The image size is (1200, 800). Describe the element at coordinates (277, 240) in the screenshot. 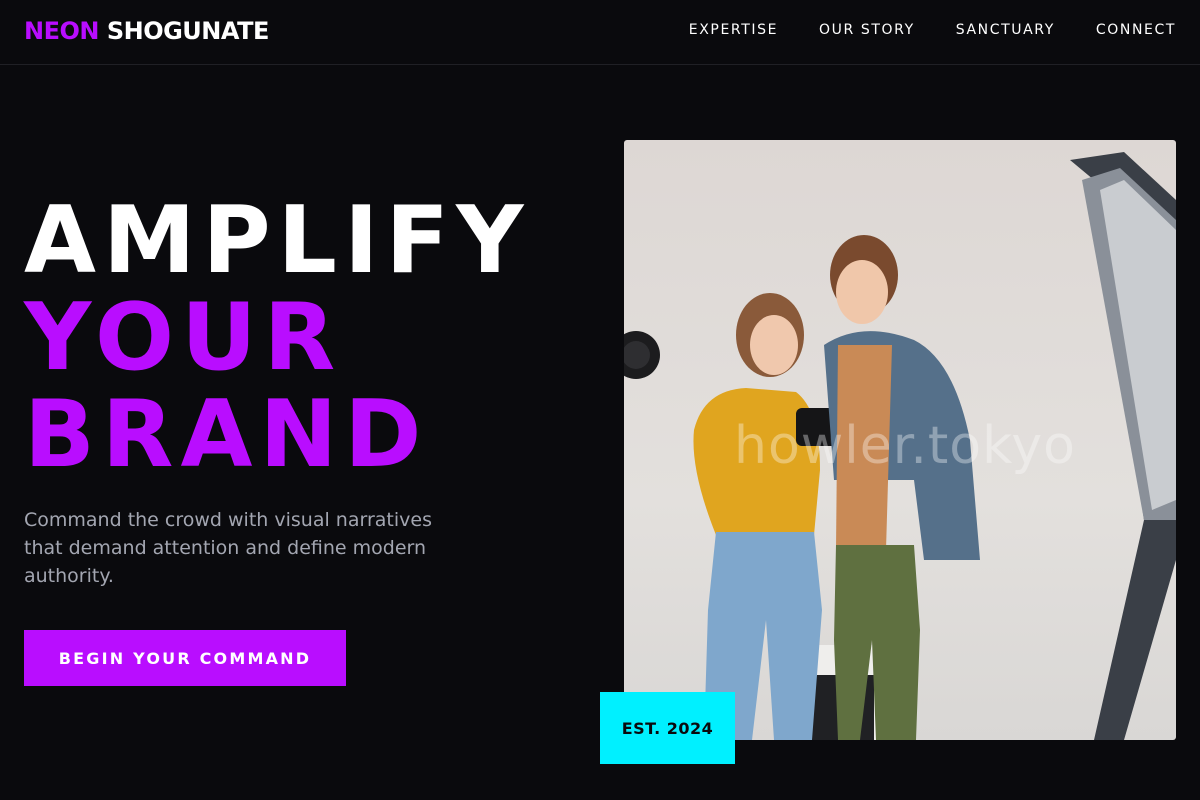

I see `headline-line-1: AMPLIFY` at that location.